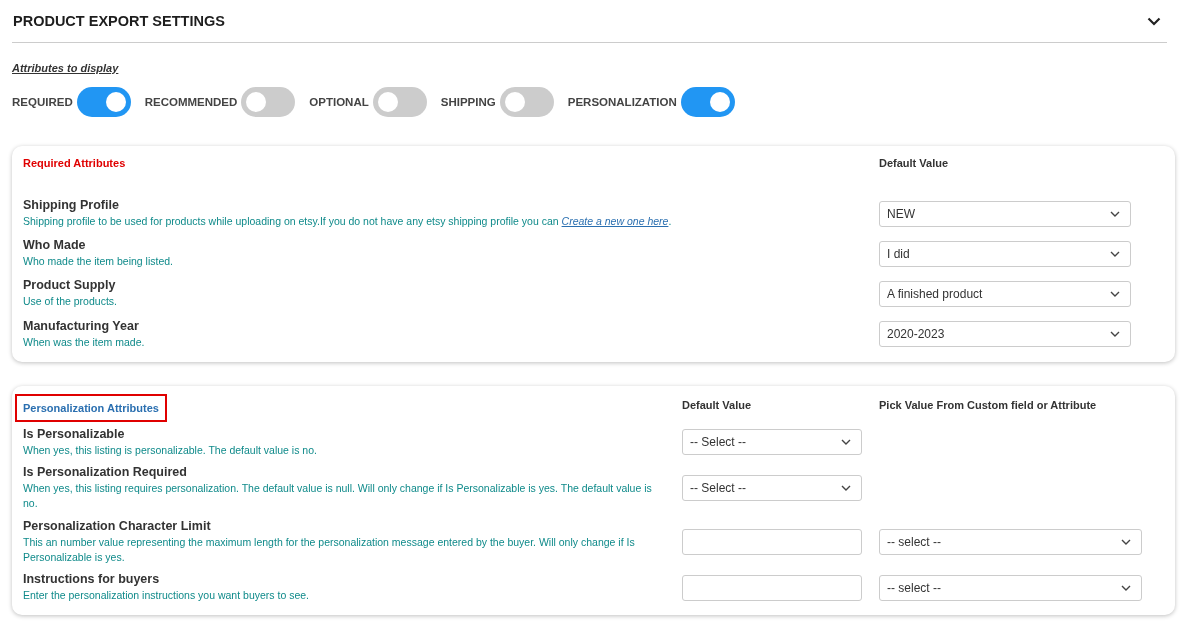  Describe the element at coordinates (98, 262) in the screenshot. I see `field-description: Who made the item being listed.` at that location.